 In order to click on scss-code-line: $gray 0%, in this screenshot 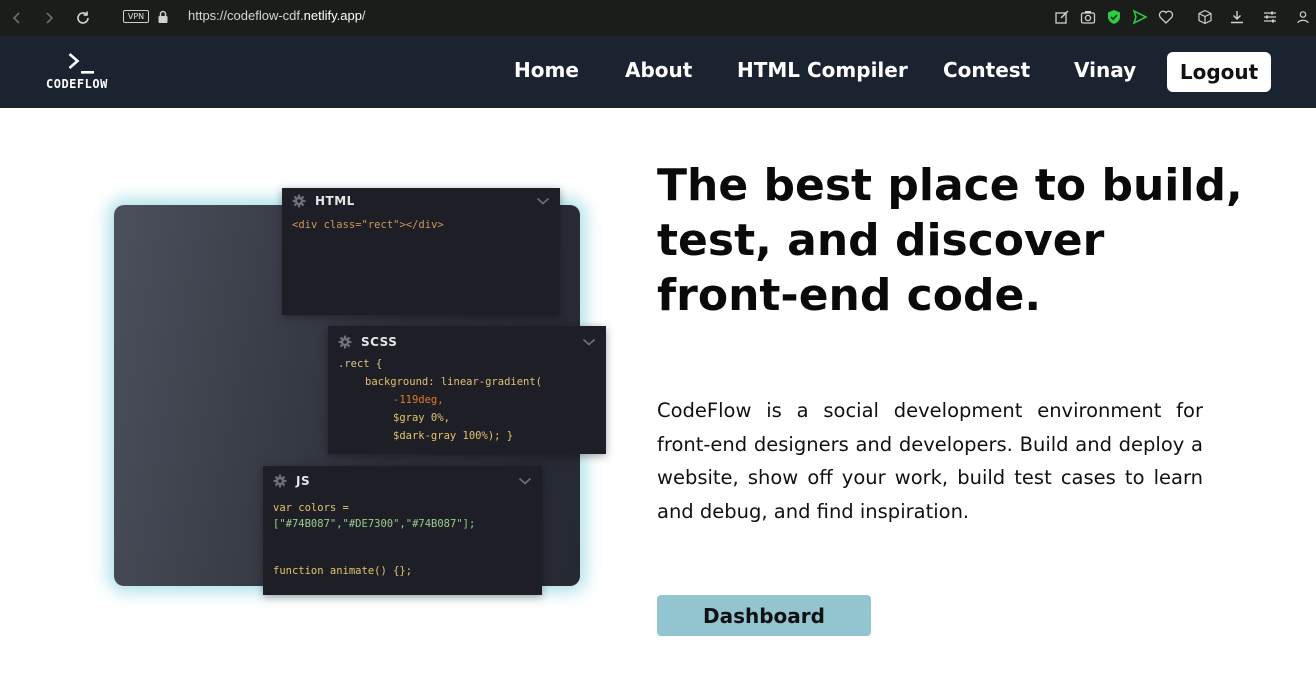, I will do `click(421, 418)`.